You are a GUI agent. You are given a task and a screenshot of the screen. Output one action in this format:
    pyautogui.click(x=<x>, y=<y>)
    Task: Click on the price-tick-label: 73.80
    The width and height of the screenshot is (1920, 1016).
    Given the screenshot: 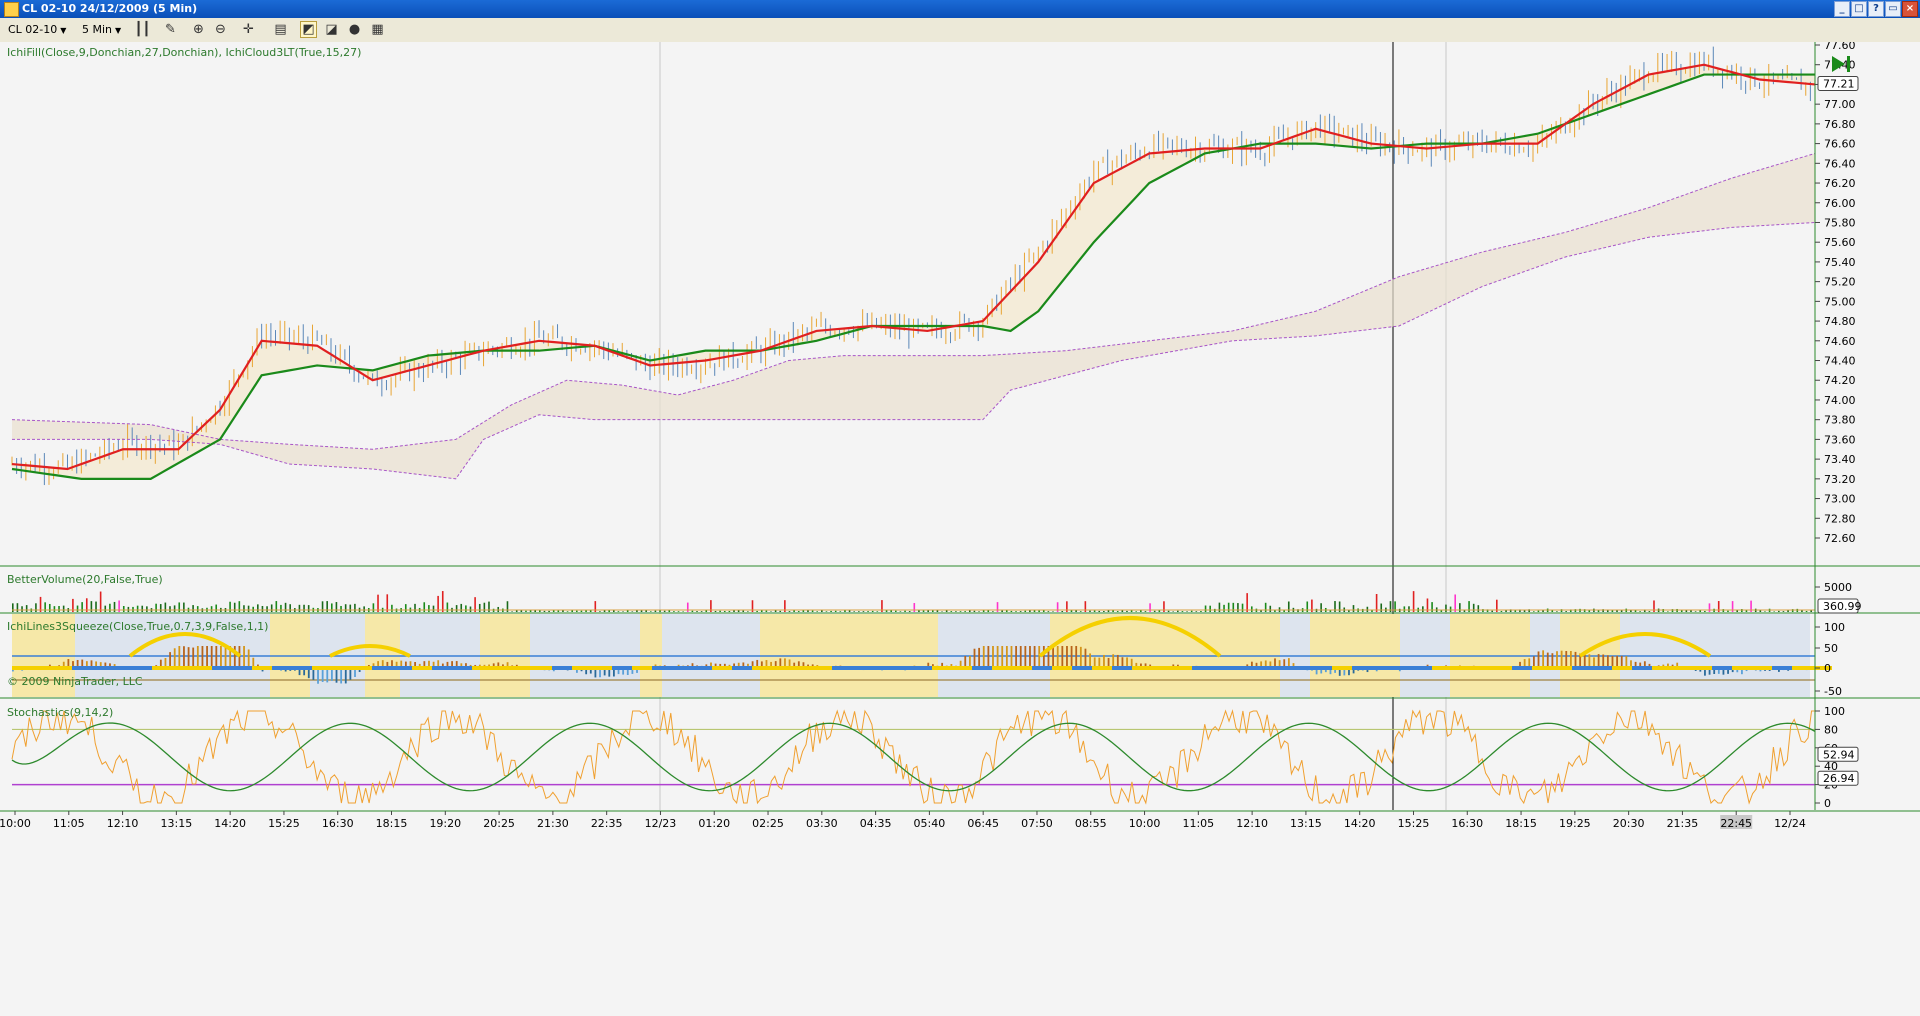 What is the action you would take?
    pyautogui.click(x=1840, y=420)
    